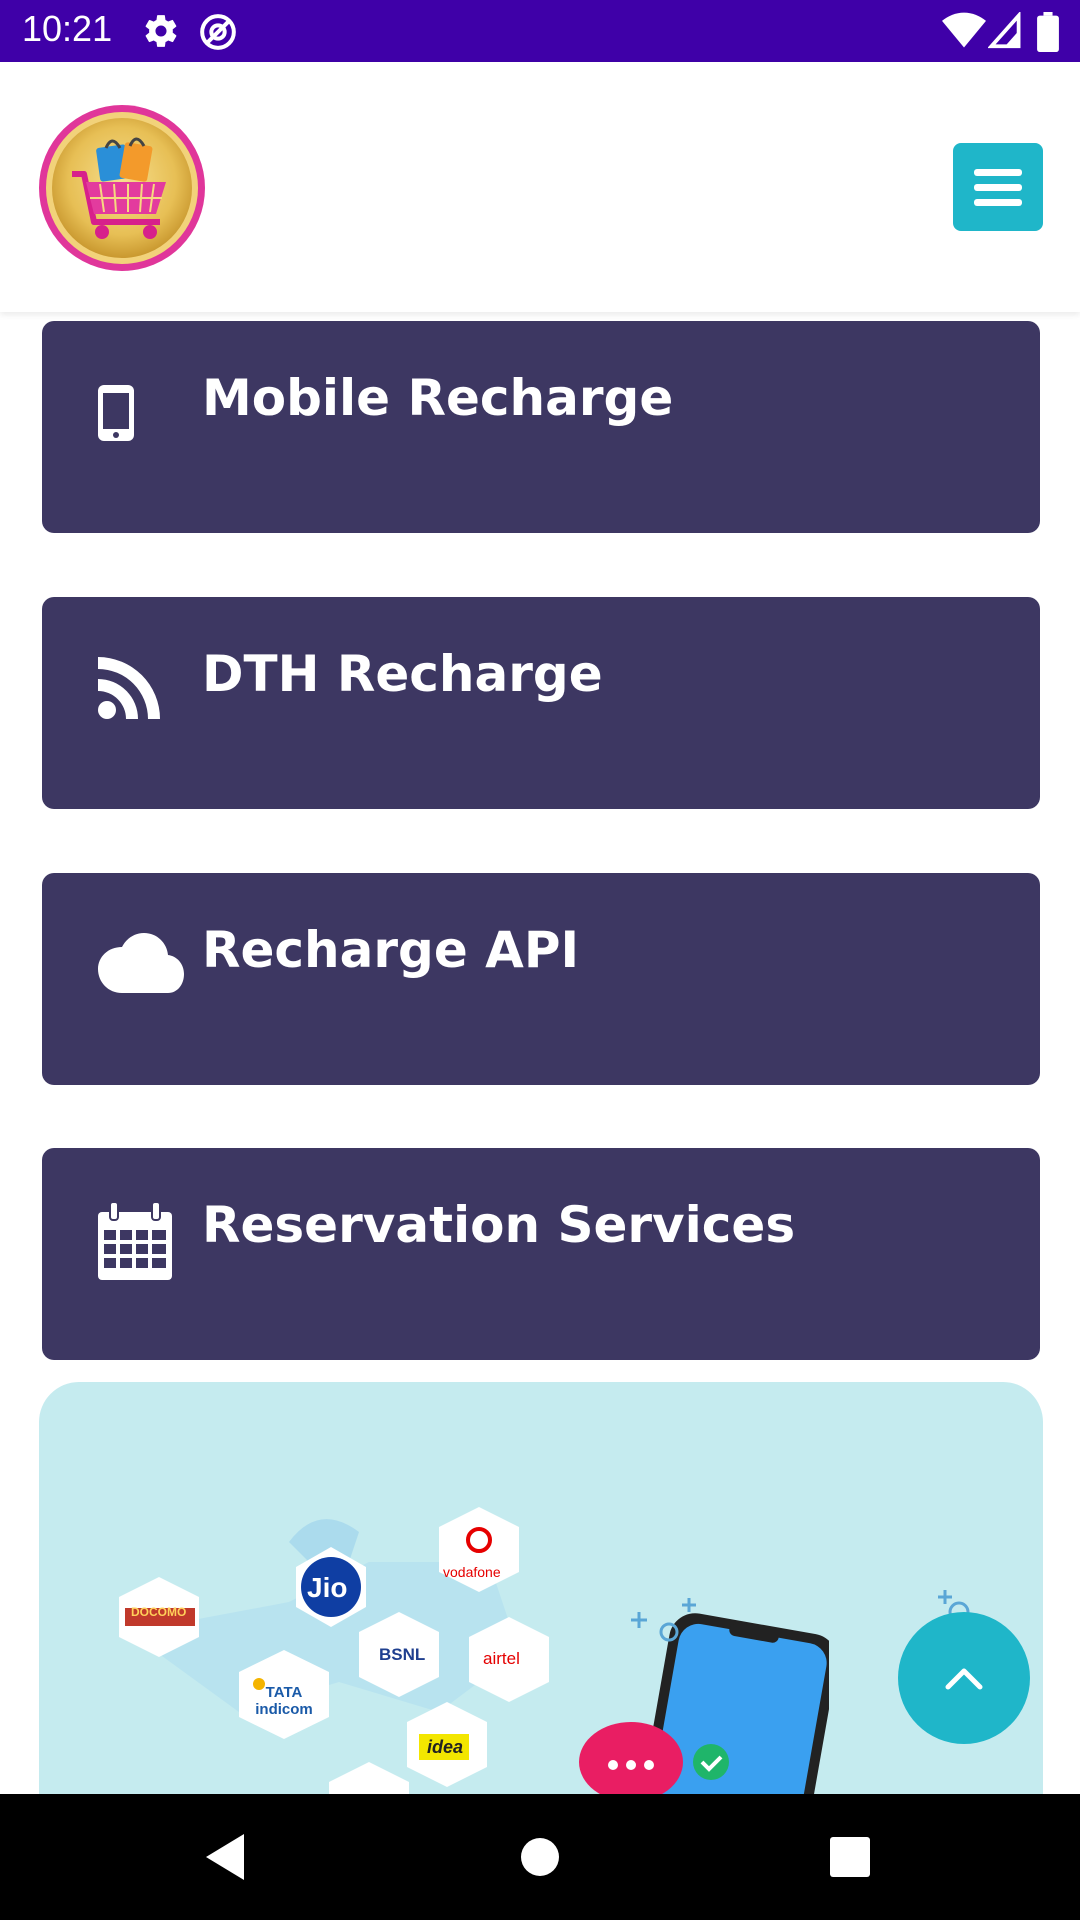 The image size is (1080, 1920). I want to click on recents-button, so click(850, 1857).